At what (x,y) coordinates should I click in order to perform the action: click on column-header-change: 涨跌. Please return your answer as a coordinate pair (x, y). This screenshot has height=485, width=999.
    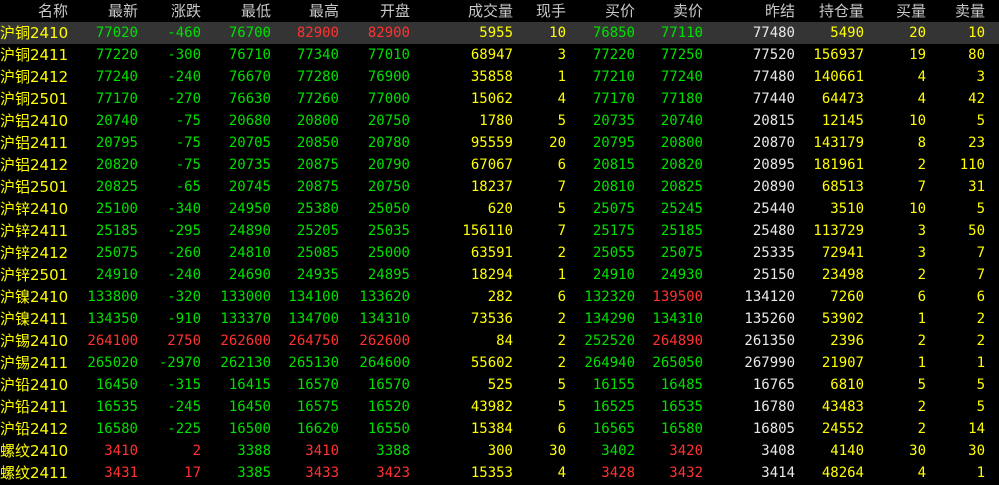
    Looking at the image, I should click on (169, 11).